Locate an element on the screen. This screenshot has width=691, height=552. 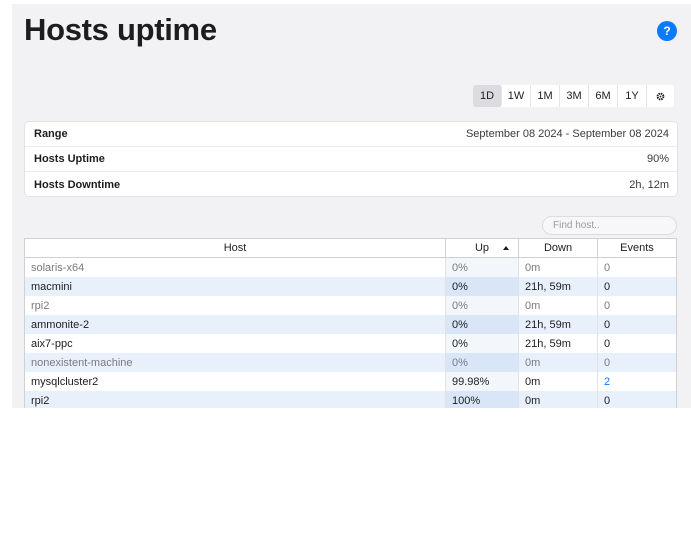
downtime-label: Hosts Downtime is located at coordinates (77, 184).